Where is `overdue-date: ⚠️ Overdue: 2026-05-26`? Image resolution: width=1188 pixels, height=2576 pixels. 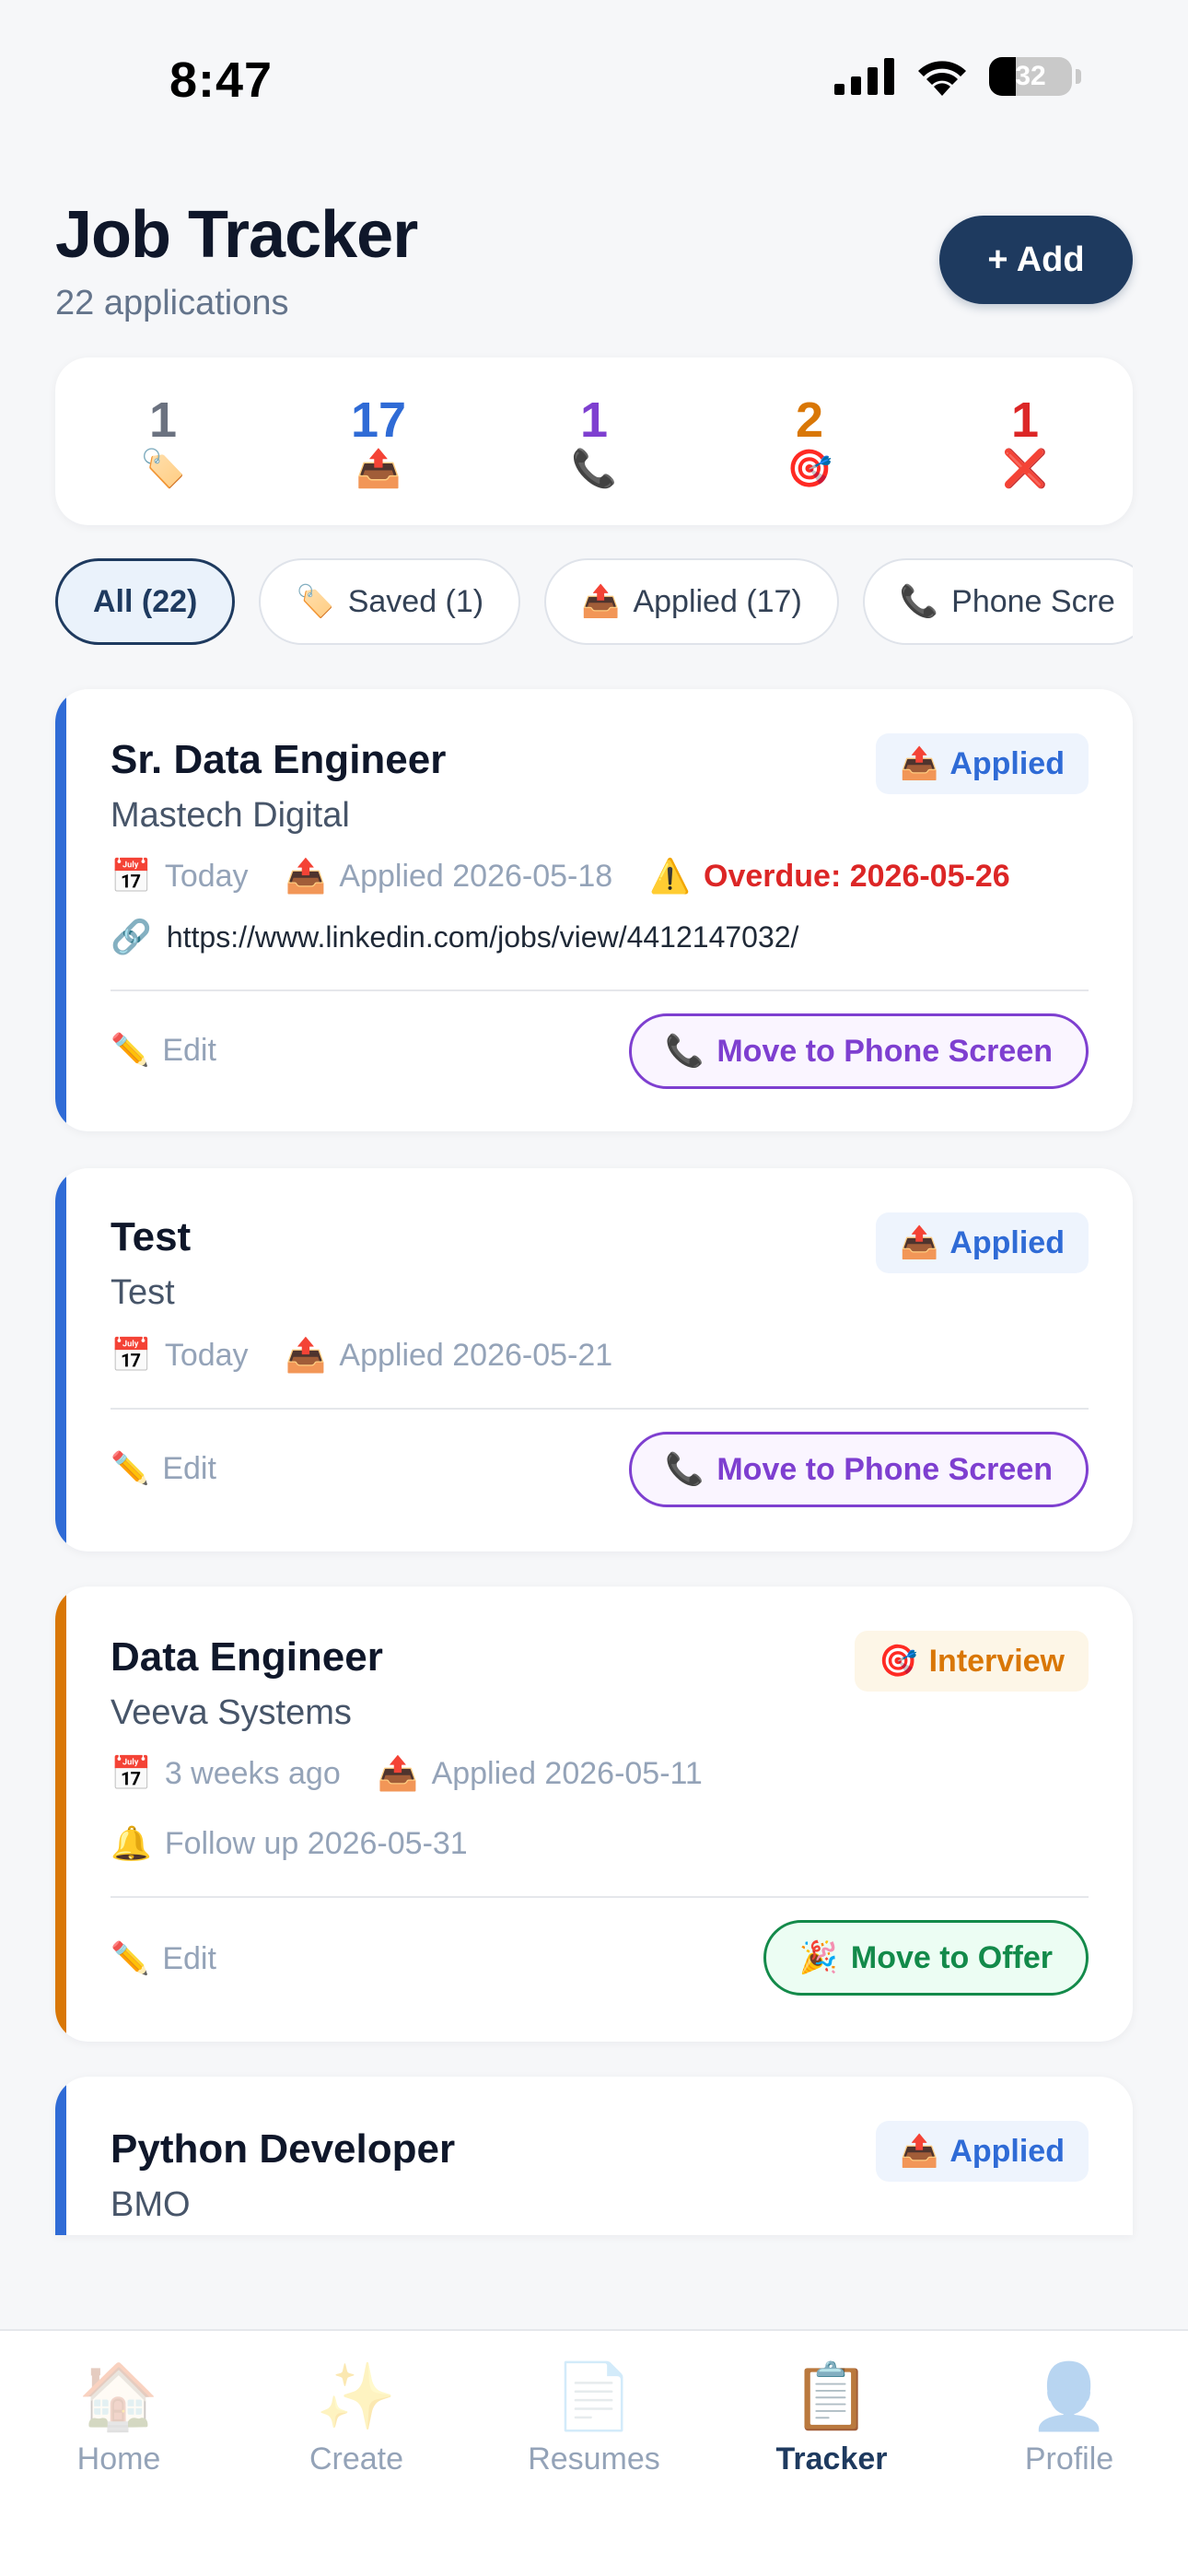 overdue-date: ⚠️ Overdue: 2026-05-26 is located at coordinates (829, 876).